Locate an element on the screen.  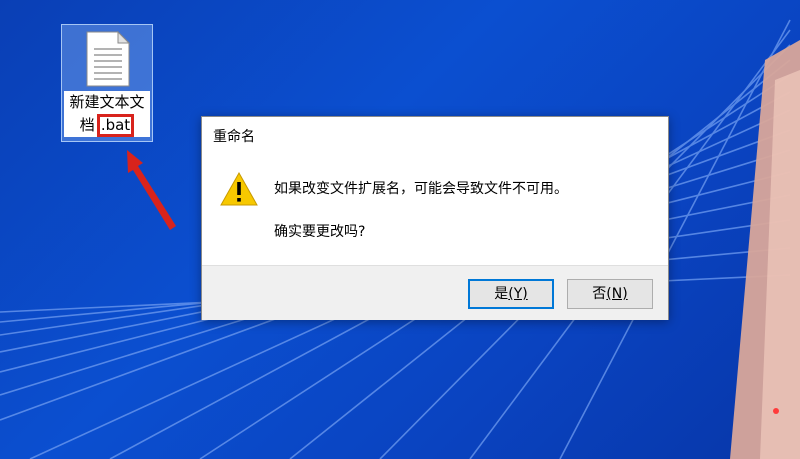
yes-button-label: 是 is located at coordinates (501, 294).